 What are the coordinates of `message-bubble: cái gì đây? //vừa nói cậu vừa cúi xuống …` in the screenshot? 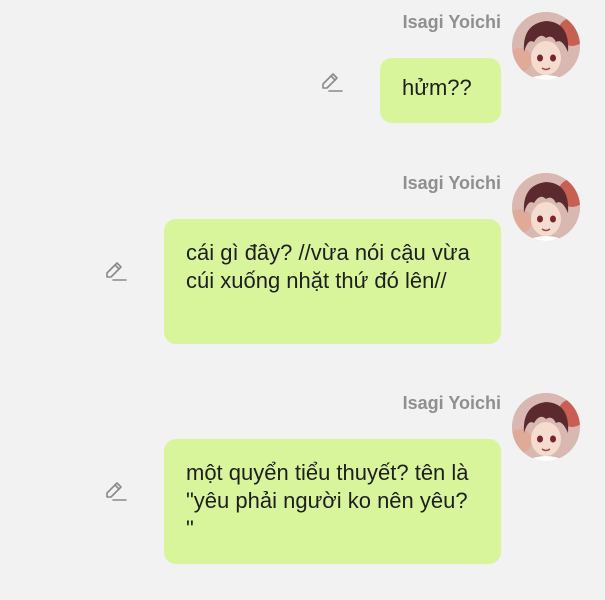 It's located at (332, 281).